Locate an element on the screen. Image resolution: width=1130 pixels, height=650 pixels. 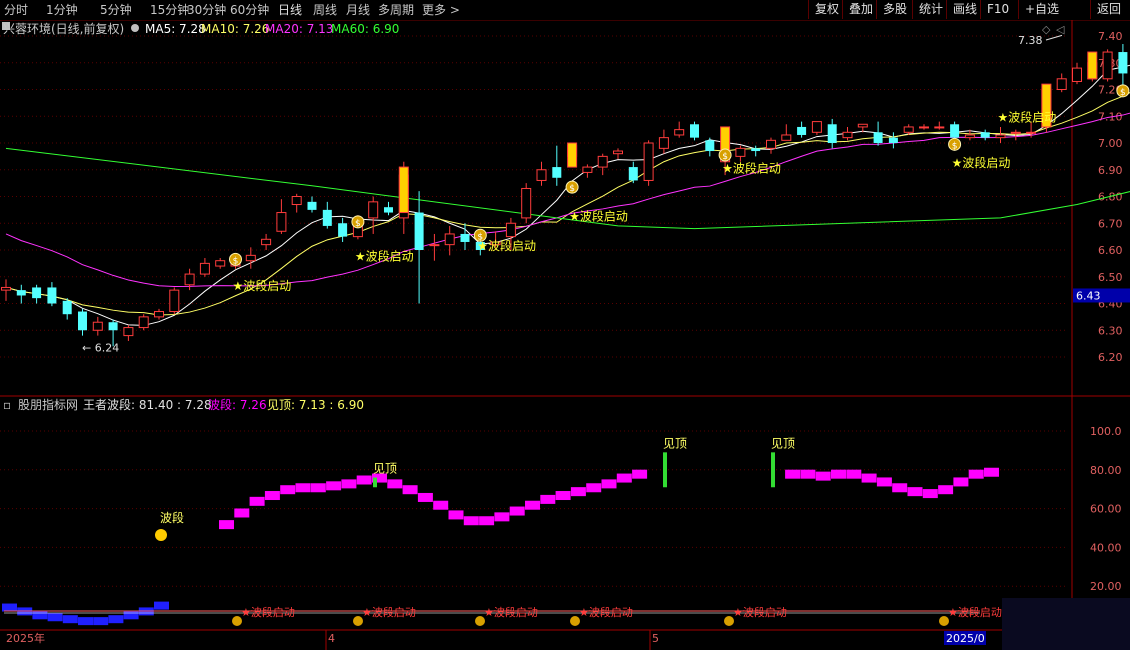
indicator-axis-label: 100.0 is located at coordinates (1106, 431).